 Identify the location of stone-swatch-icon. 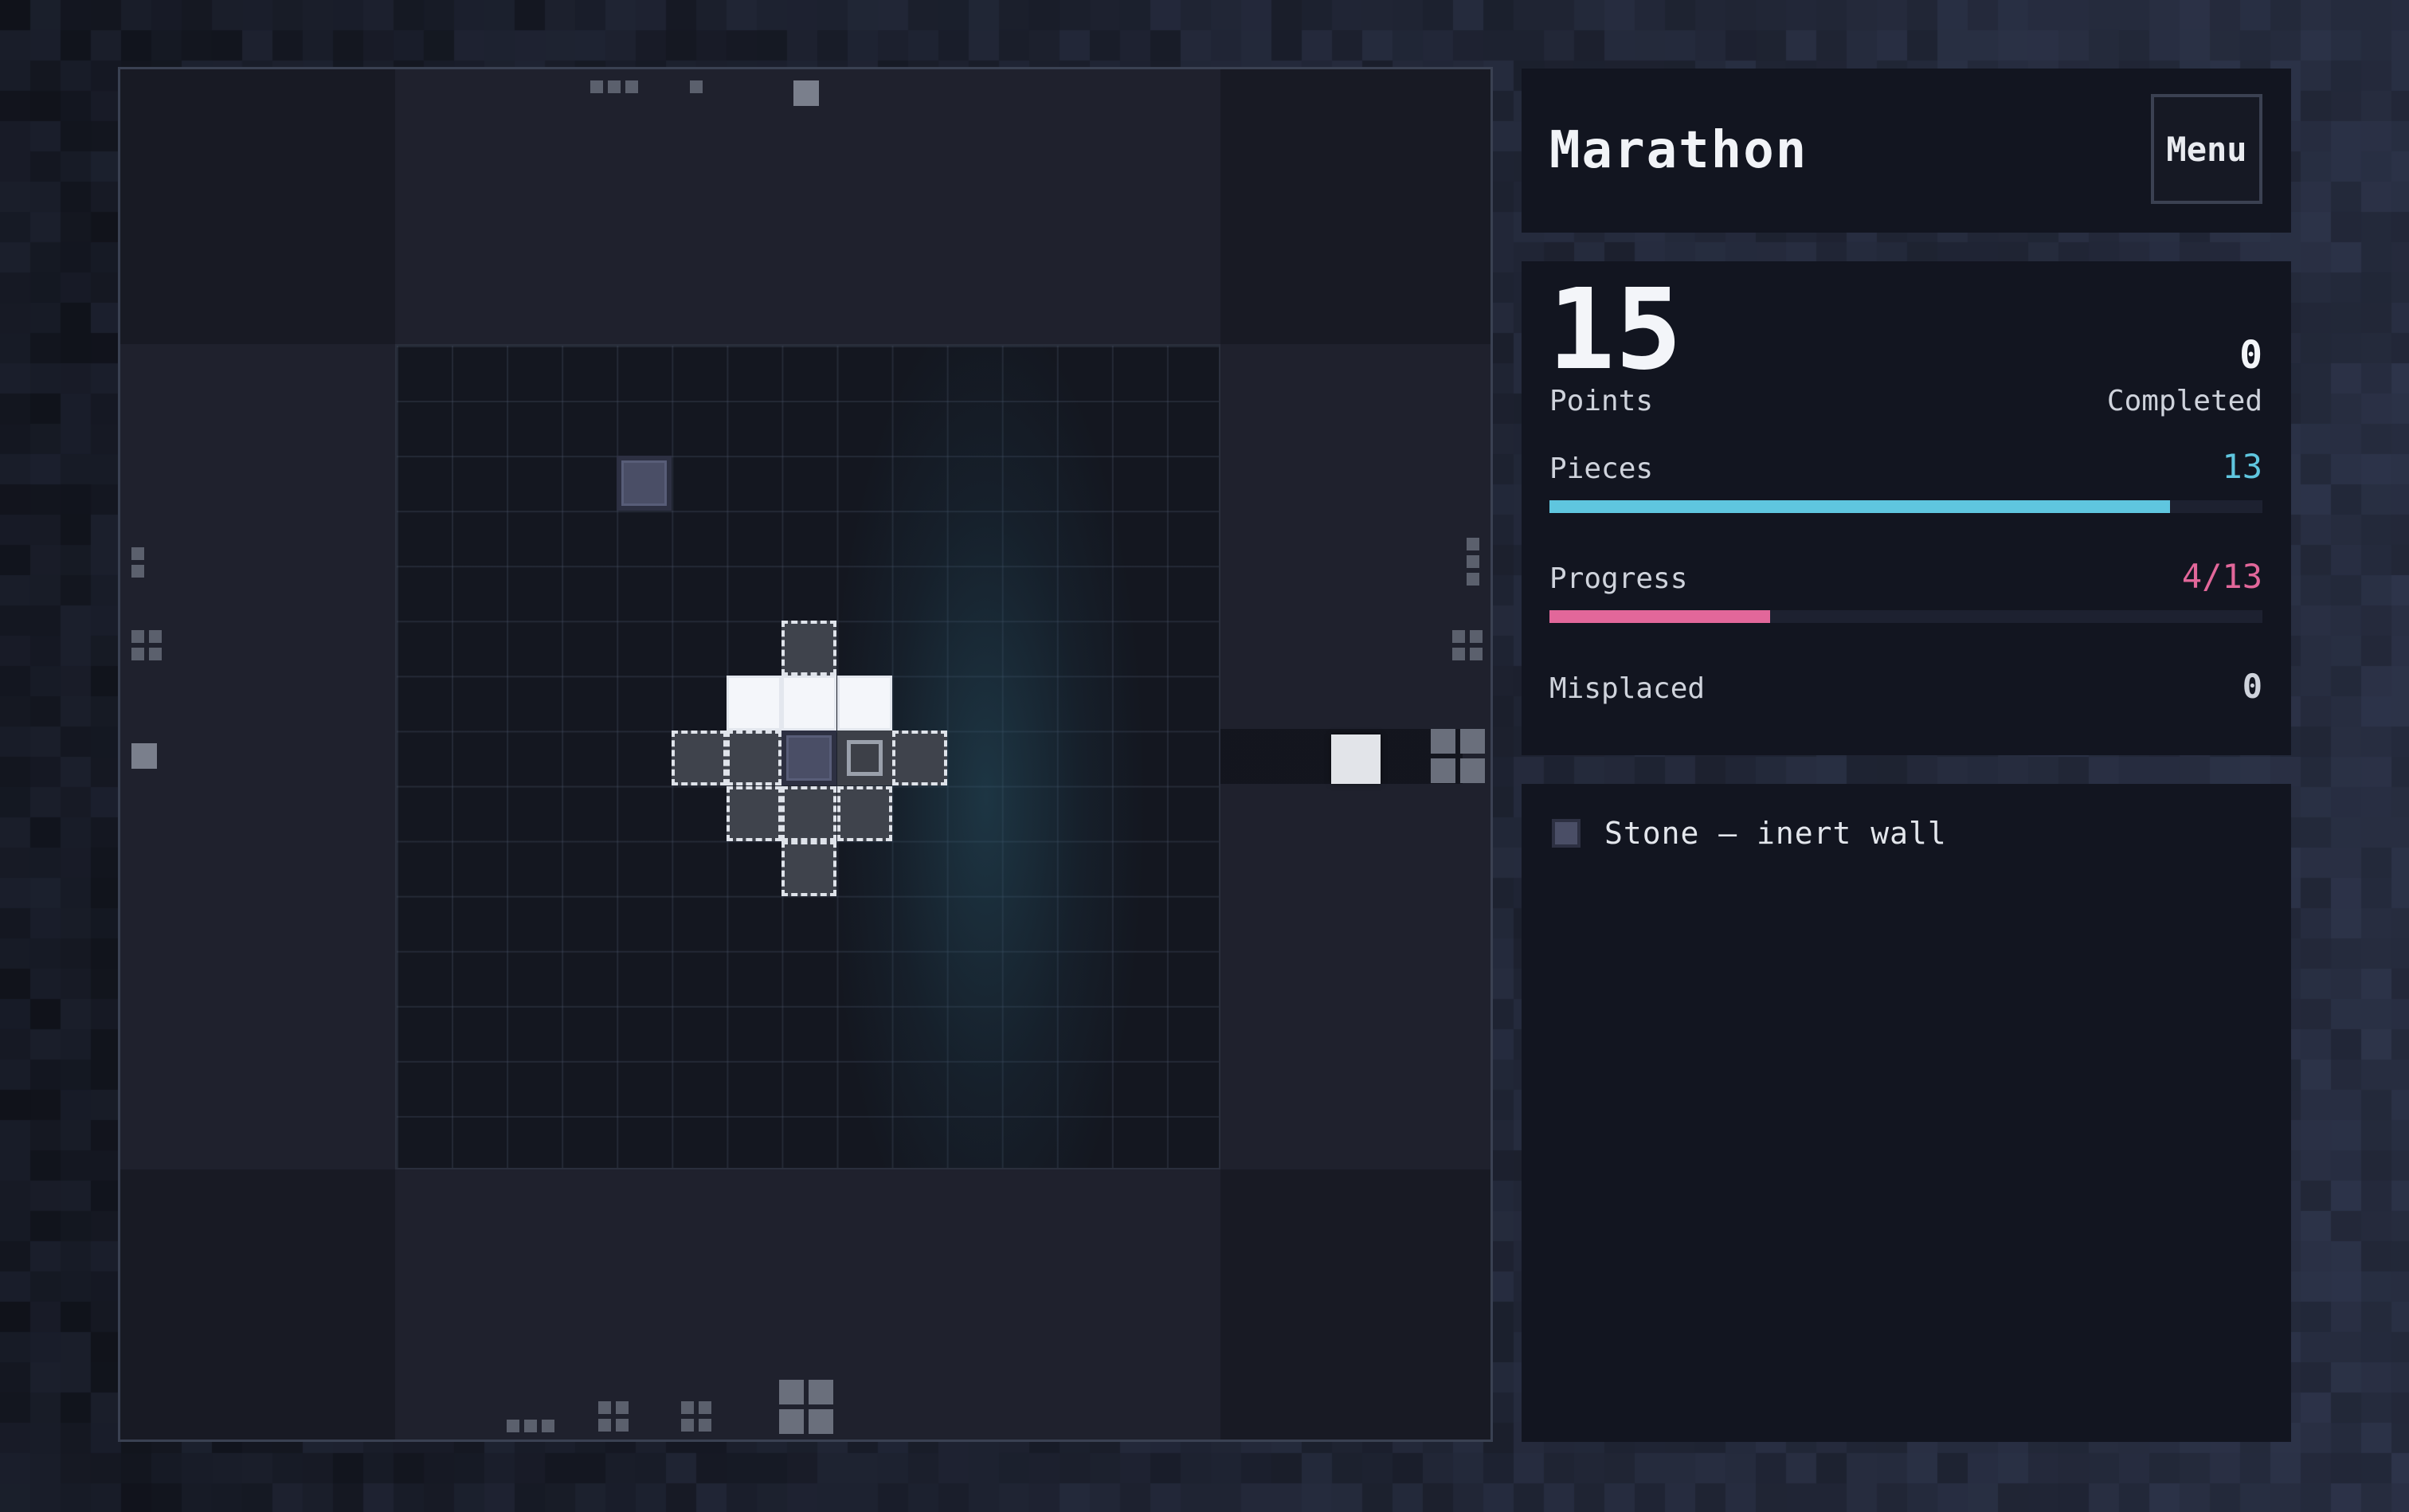
(1566, 833).